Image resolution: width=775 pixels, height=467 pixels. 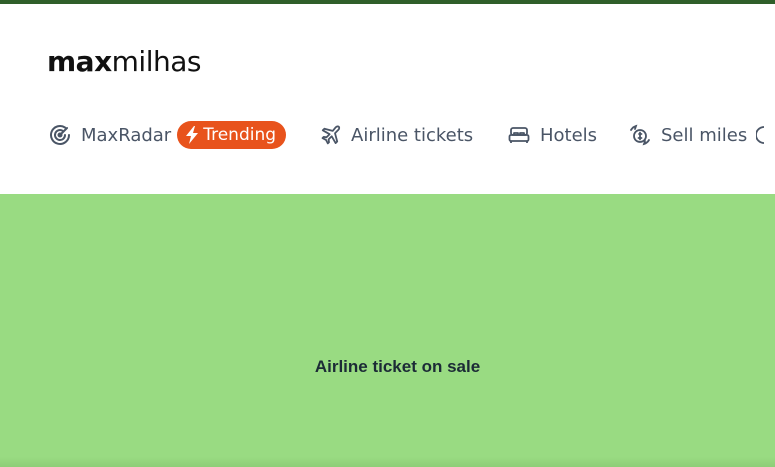 What do you see at coordinates (79, 61) in the screenshot?
I see `logo-bold-text: max` at bounding box center [79, 61].